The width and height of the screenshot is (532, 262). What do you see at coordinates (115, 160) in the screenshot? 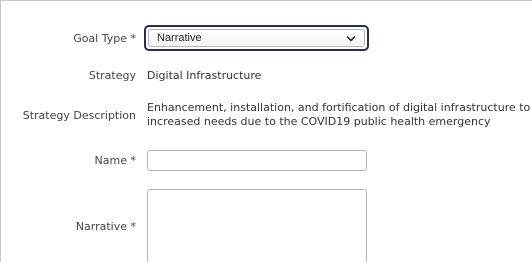
I see `name-label: Name *` at bounding box center [115, 160].